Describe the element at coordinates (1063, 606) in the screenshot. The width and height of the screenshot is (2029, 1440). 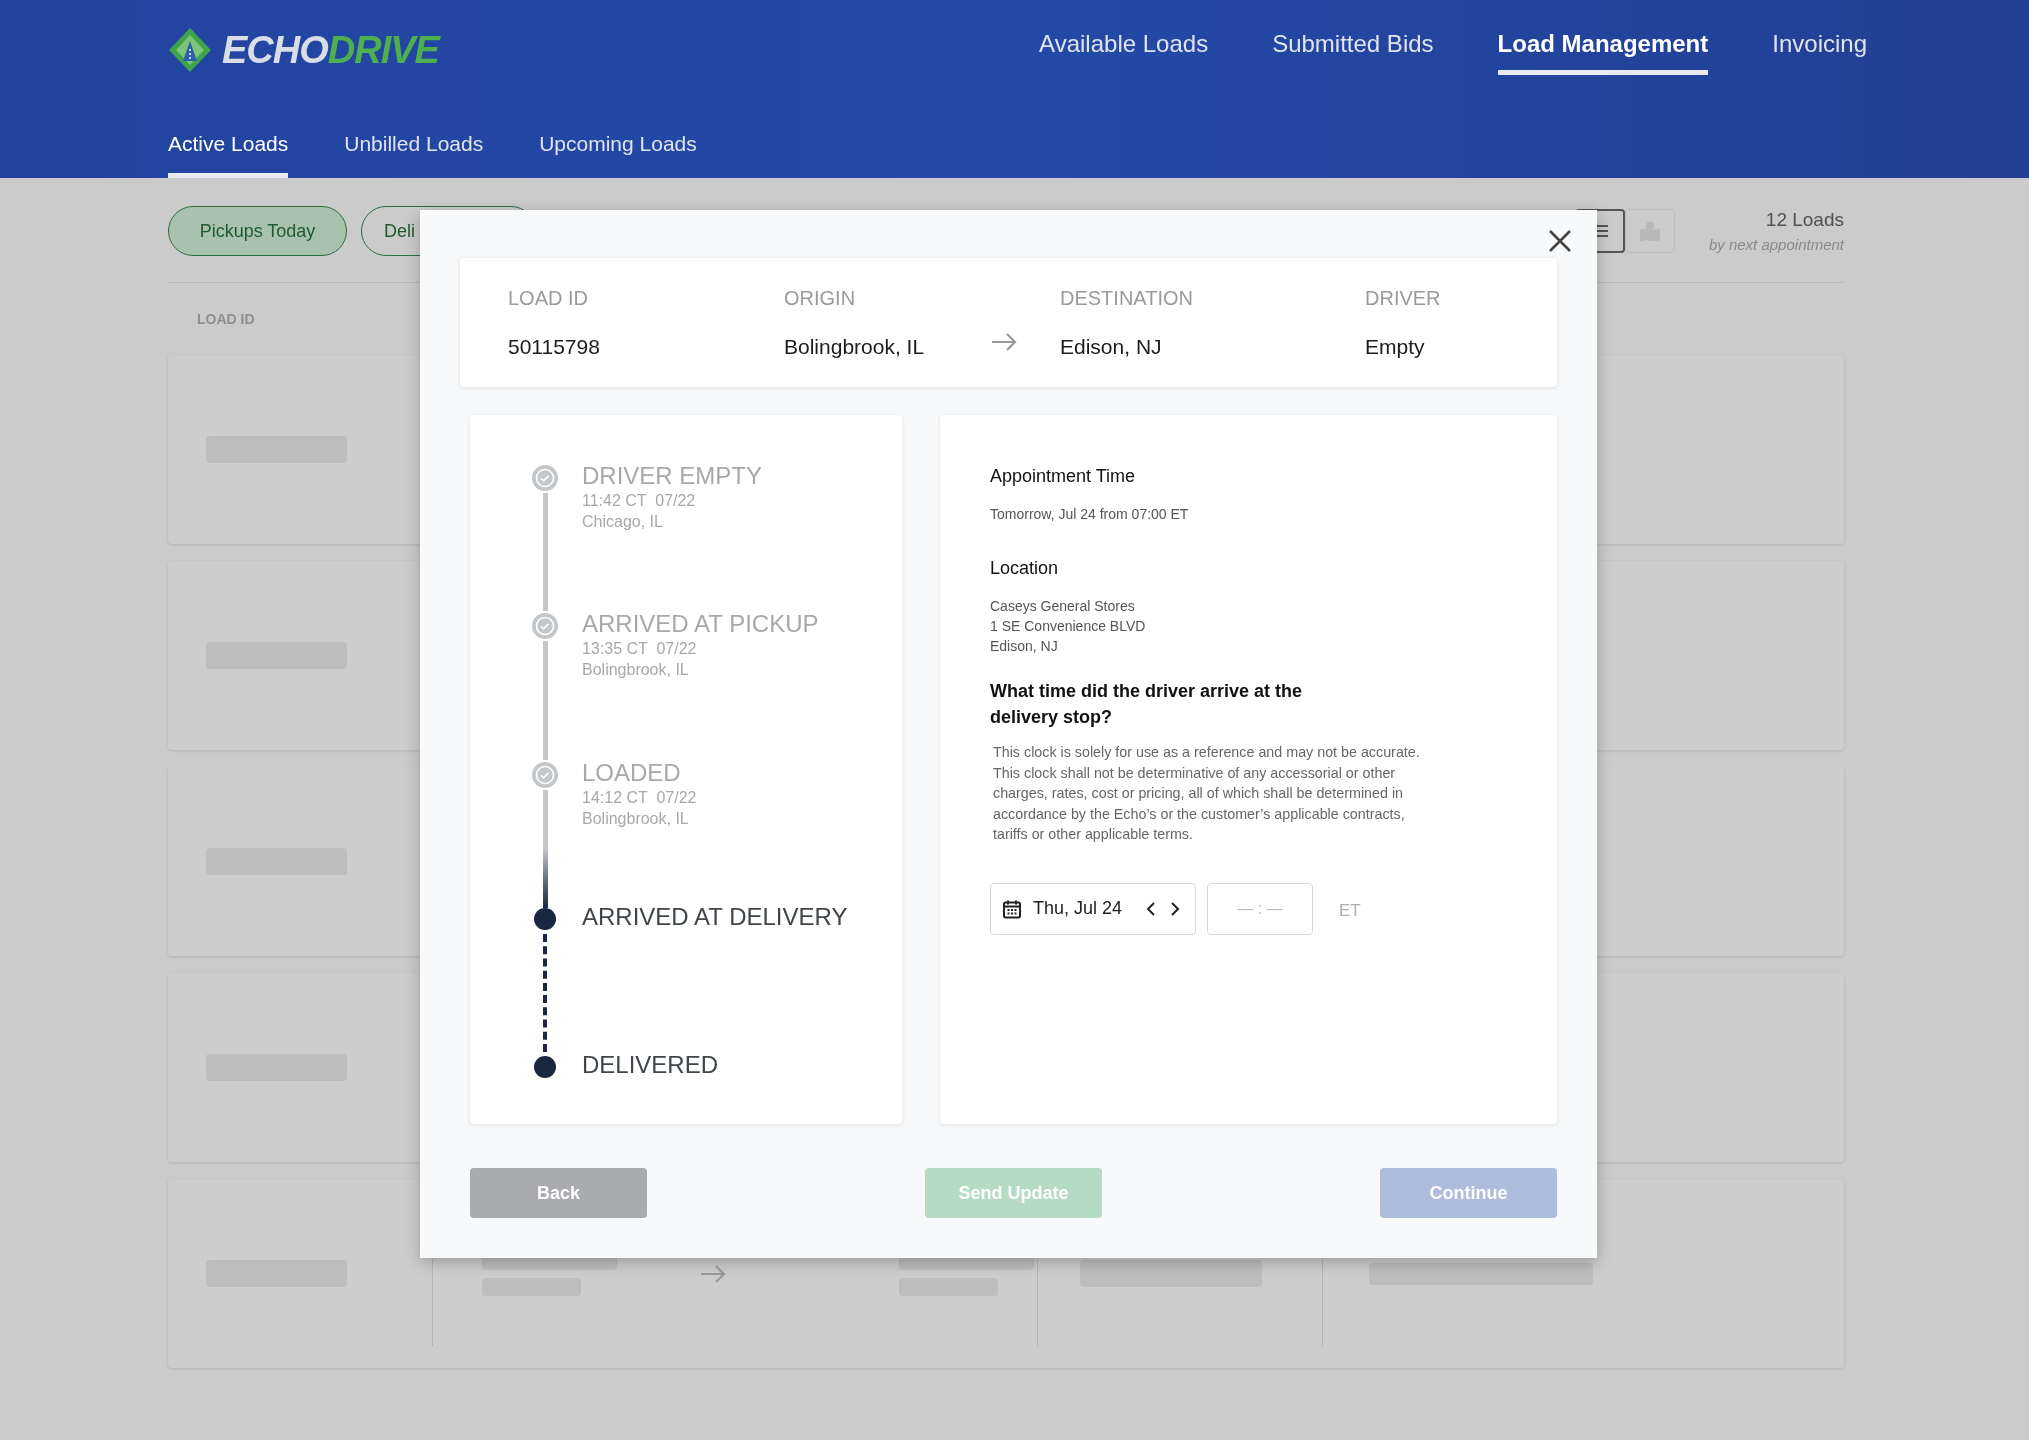
I see `address-line: Caseys General Stores` at that location.